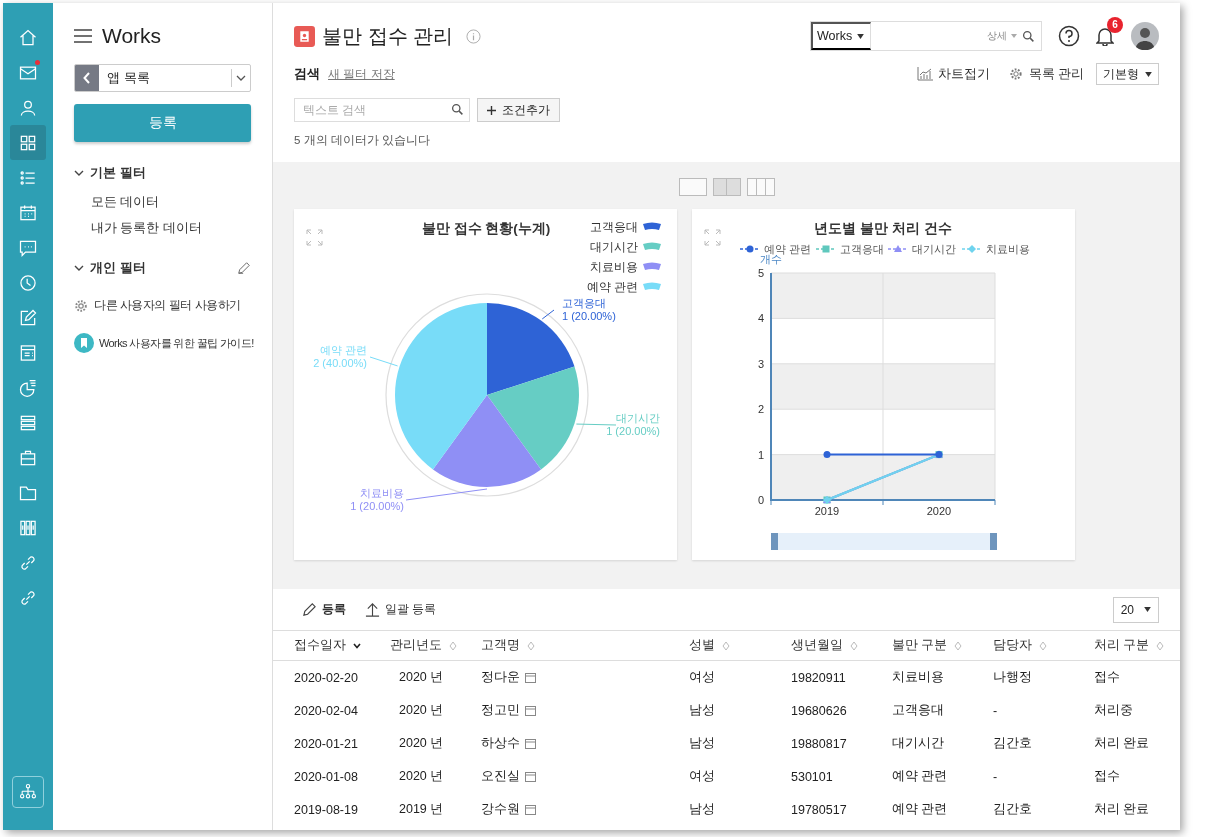 The width and height of the screenshot is (1205, 837). Describe the element at coordinates (702, 809) in the screenshot. I see `table-cell: 남성` at that location.